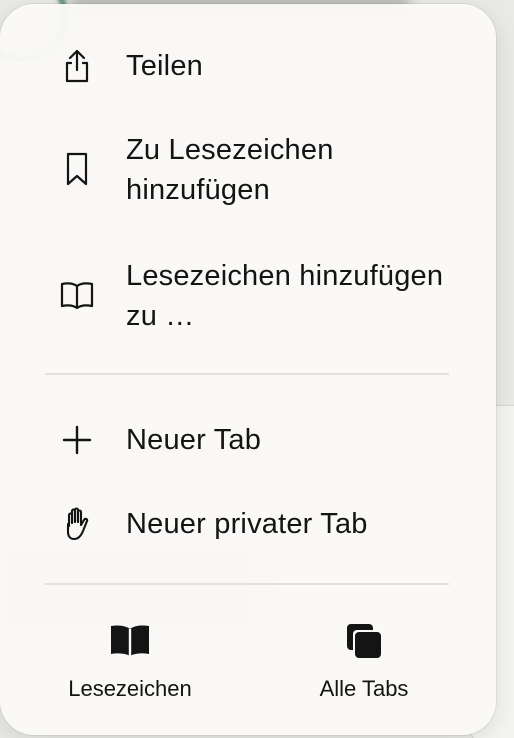 The image size is (514, 738). I want to click on all-tabs-label: Alle Tabs, so click(364, 688).